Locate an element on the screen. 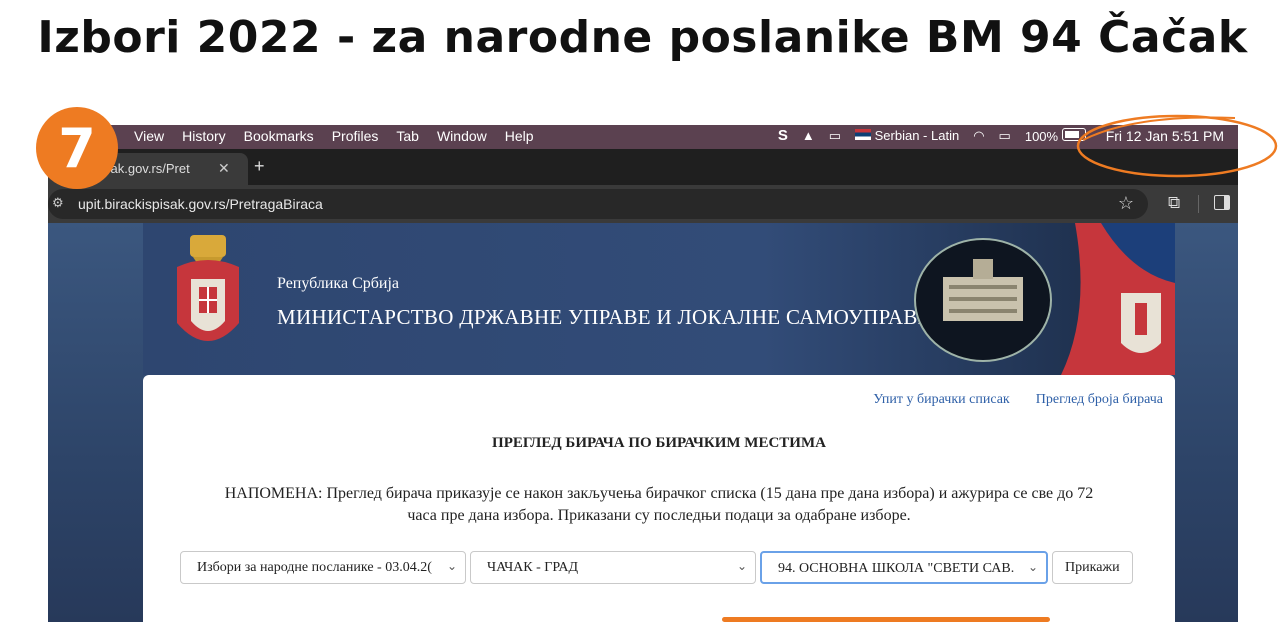 The height and width of the screenshot is (622, 1285). keyboard-icon: ▭ is located at coordinates (835, 136).